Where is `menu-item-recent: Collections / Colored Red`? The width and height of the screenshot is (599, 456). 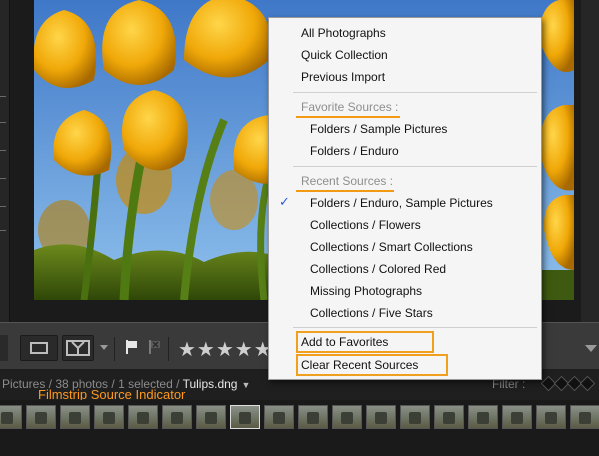 menu-item-recent: Collections / Colored Red is located at coordinates (405, 269).